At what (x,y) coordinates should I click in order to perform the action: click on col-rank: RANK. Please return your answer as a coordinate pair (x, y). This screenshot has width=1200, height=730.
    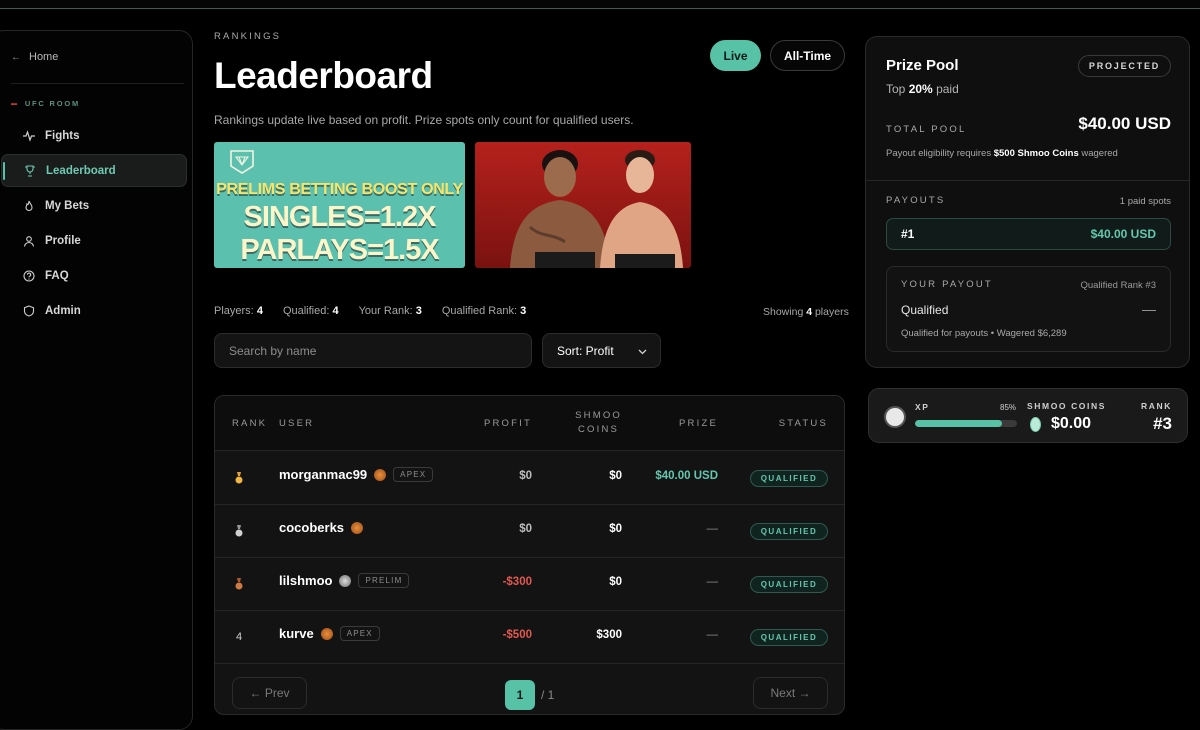
    Looking at the image, I should click on (250, 423).